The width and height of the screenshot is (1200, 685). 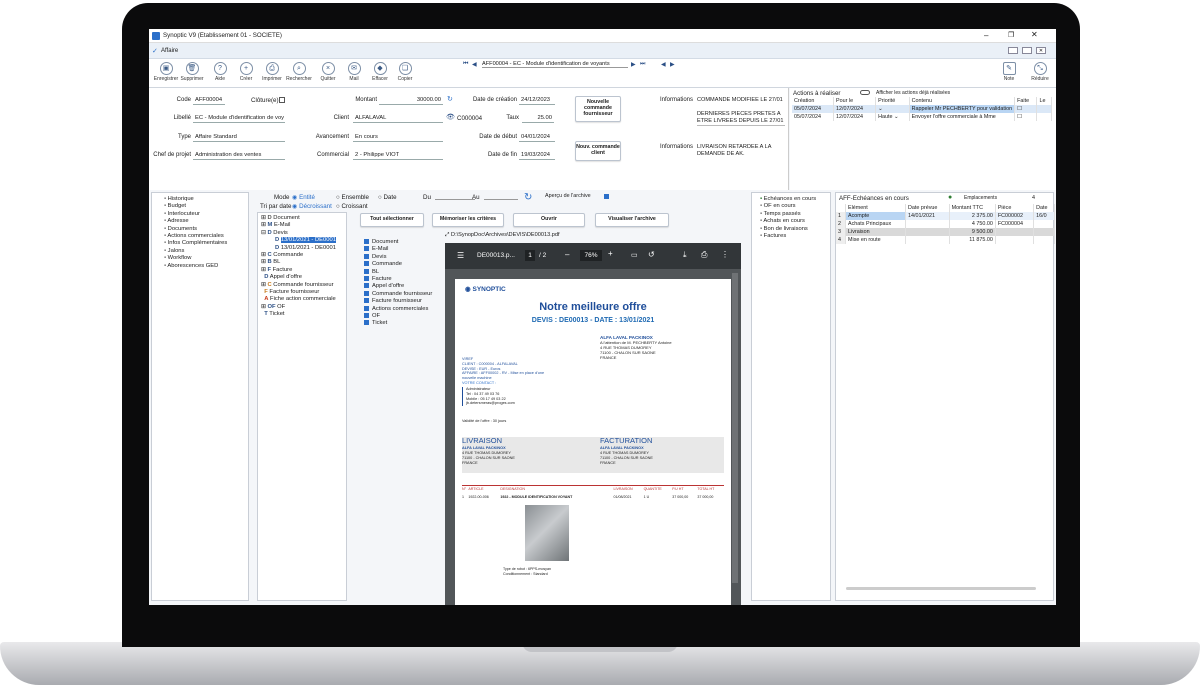 What do you see at coordinates (795, 236) in the screenshot?
I see `tree-item: ▪ Factures` at bounding box center [795, 236].